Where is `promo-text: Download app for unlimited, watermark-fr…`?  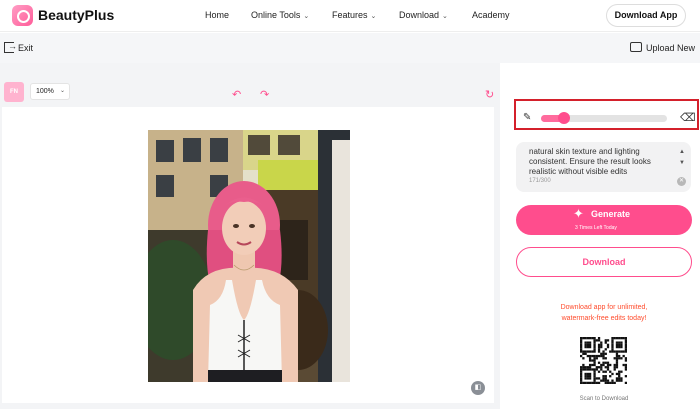 promo-text: Download app for unlimited, watermark-fr… is located at coordinates (604, 313).